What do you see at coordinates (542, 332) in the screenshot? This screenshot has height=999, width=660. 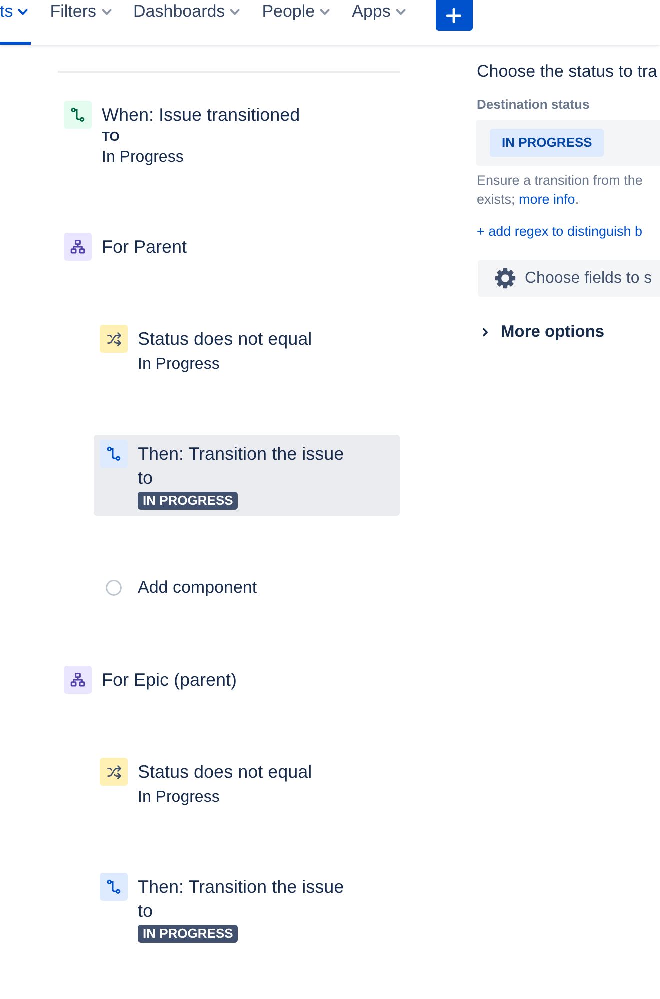 I see `more-options-button: More options` at bounding box center [542, 332].